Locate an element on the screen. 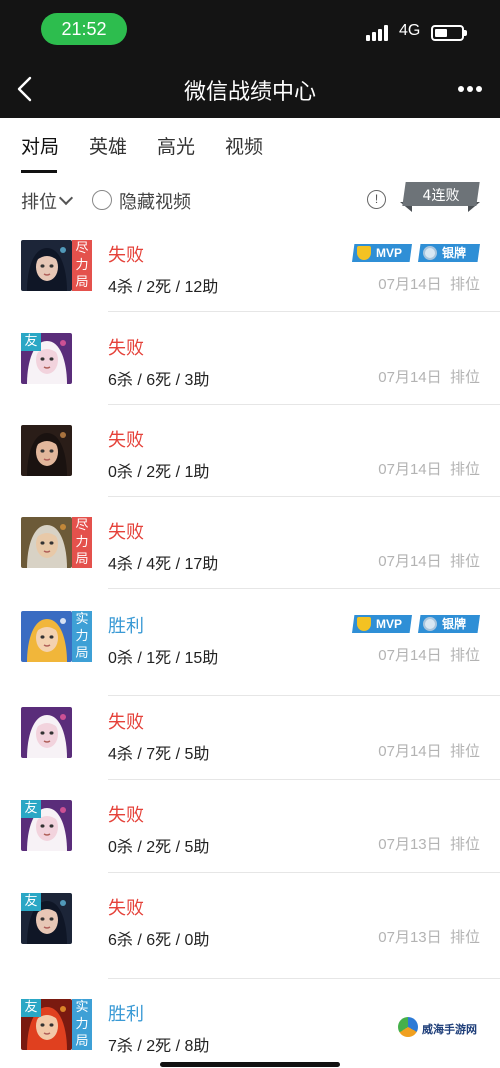 The image size is (500, 1068). rank-dropdown-label: 排位 is located at coordinates (39, 202).